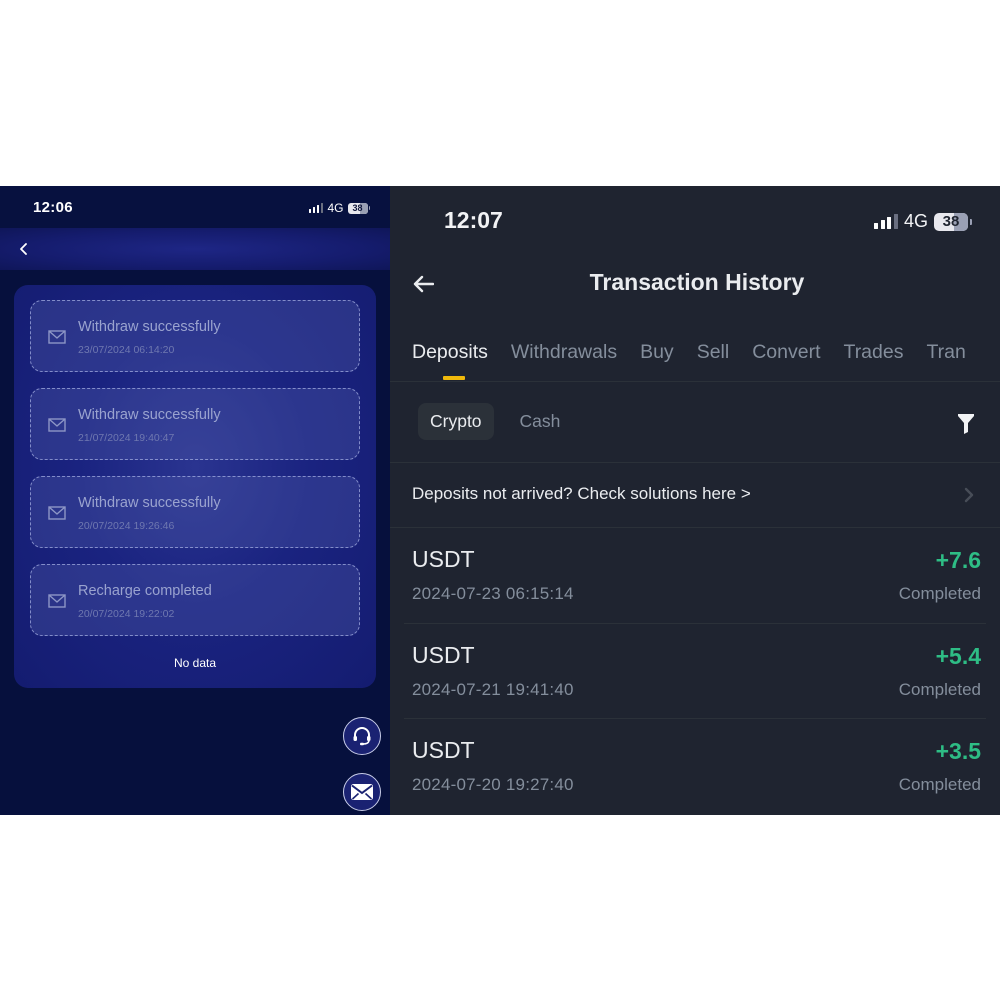  I want to click on no-data-label: No data, so click(195, 663).